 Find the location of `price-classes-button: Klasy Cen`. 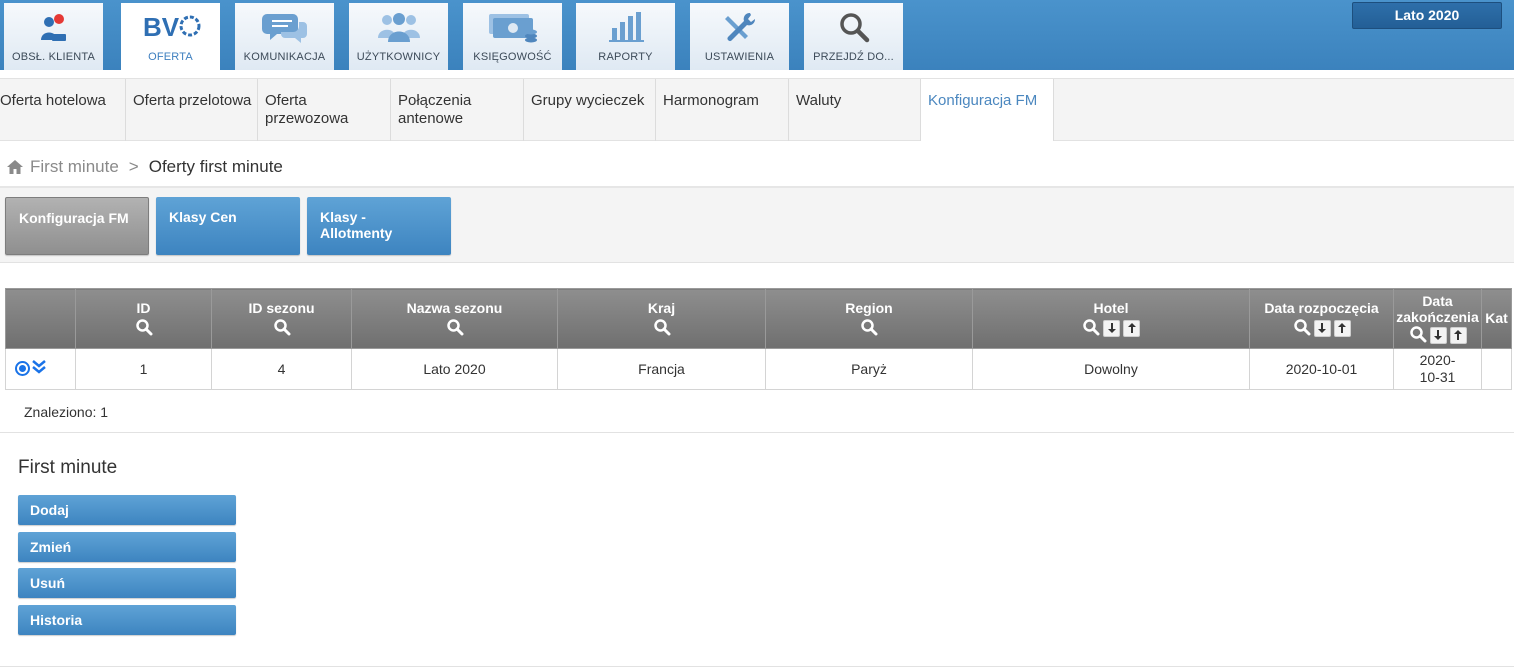

price-classes-button: Klasy Cen is located at coordinates (228, 226).